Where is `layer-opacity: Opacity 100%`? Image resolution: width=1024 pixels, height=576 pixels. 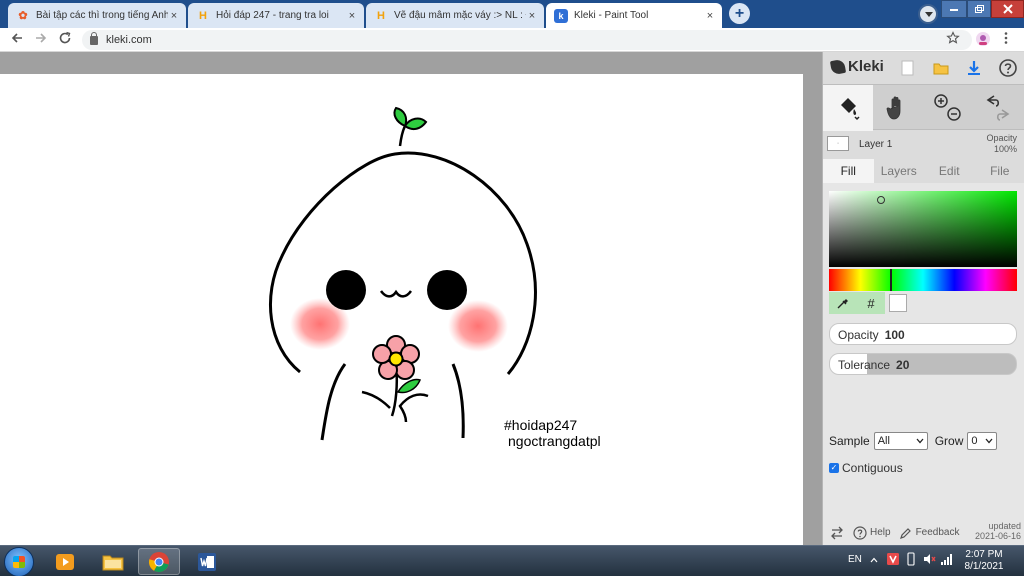
layer-opacity: Opacity 100% is located at coordinates (1001, 144).